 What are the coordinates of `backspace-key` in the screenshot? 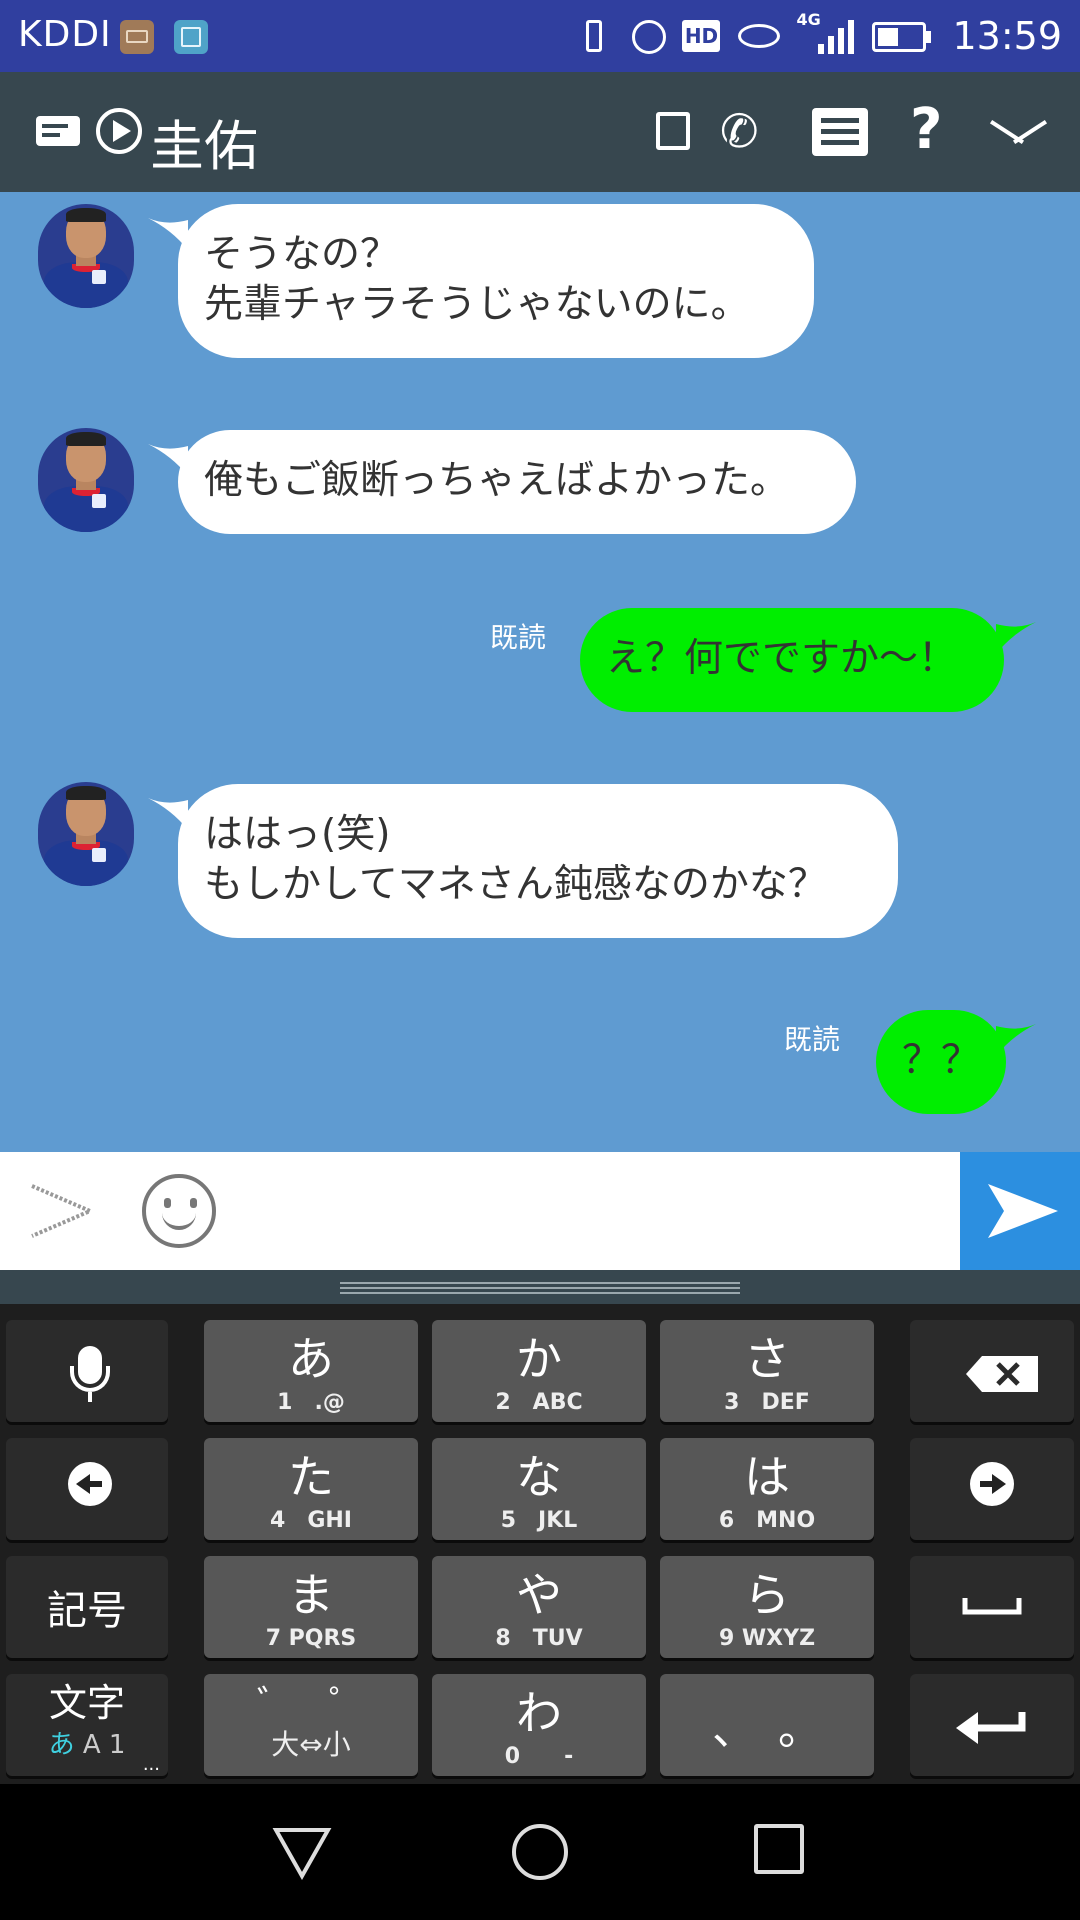 It's located at (992, 1371).